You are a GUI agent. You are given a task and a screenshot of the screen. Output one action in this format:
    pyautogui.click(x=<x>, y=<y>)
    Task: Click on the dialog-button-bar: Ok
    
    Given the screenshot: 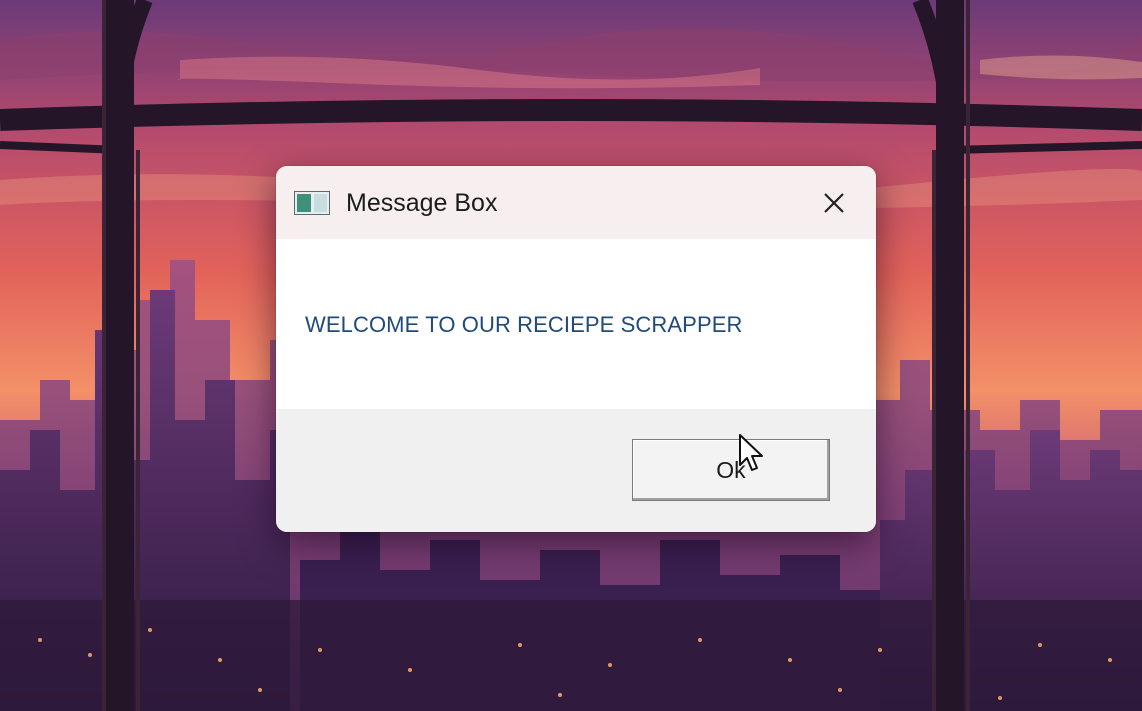 What is the action you would take?
    pyautogui.click(x=576, y=470)
    